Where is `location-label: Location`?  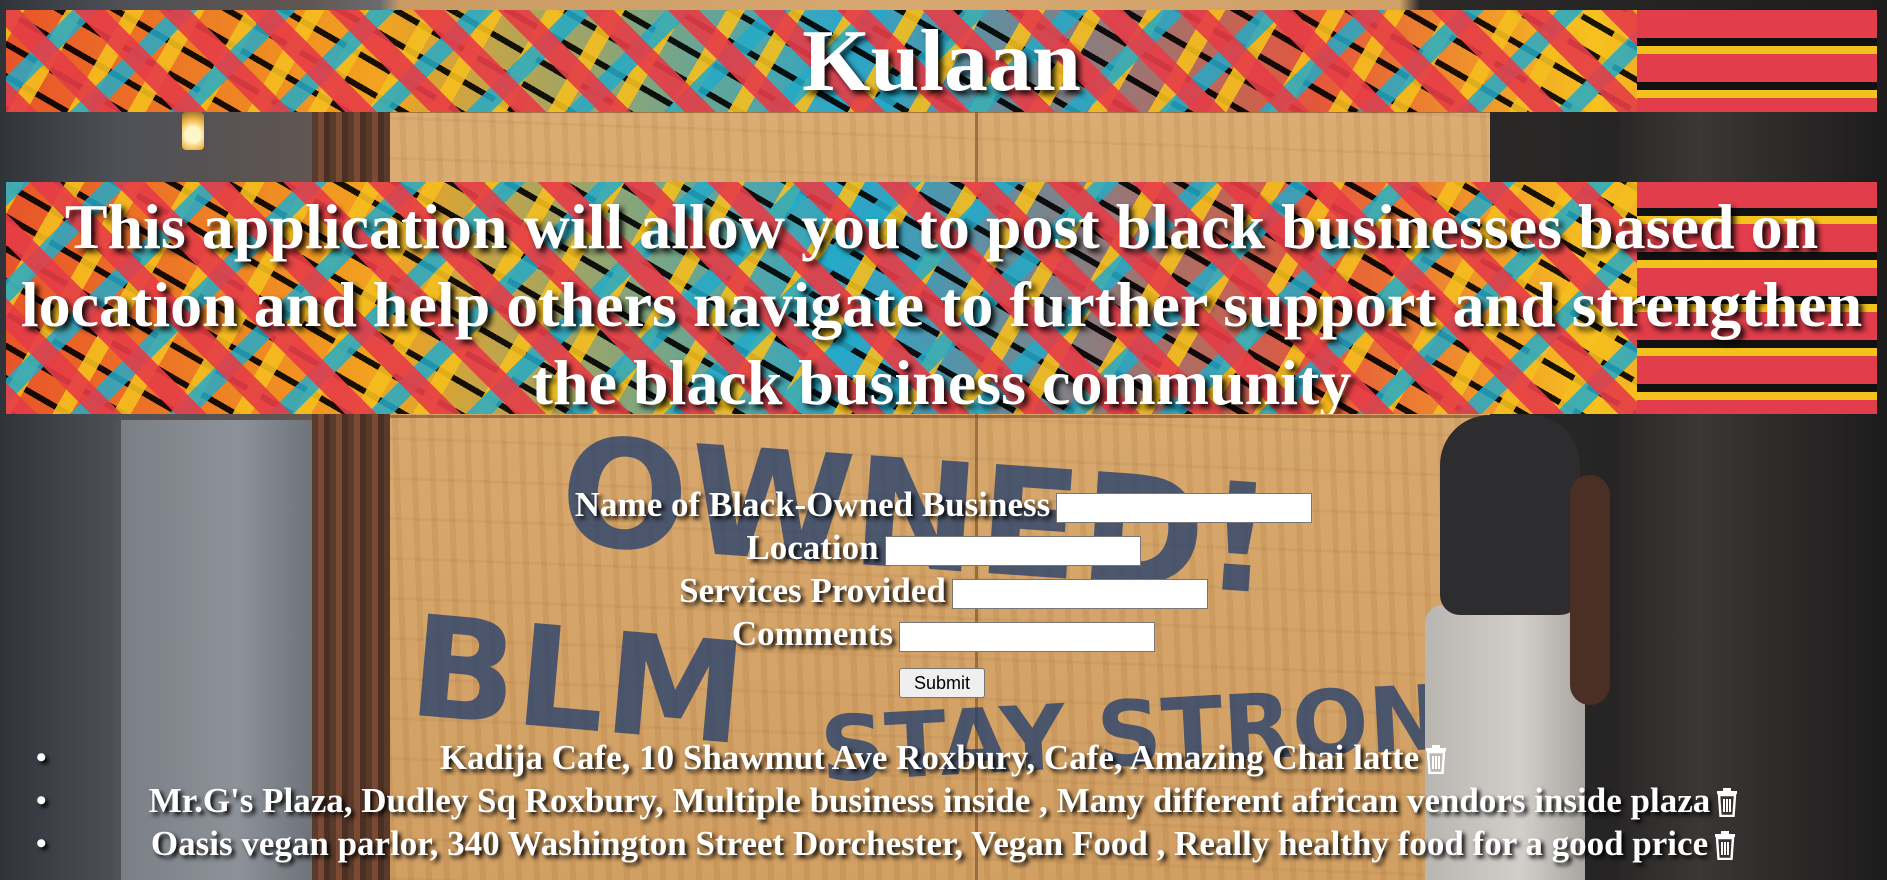 location-label: Location is located at coordinates (812, 547).